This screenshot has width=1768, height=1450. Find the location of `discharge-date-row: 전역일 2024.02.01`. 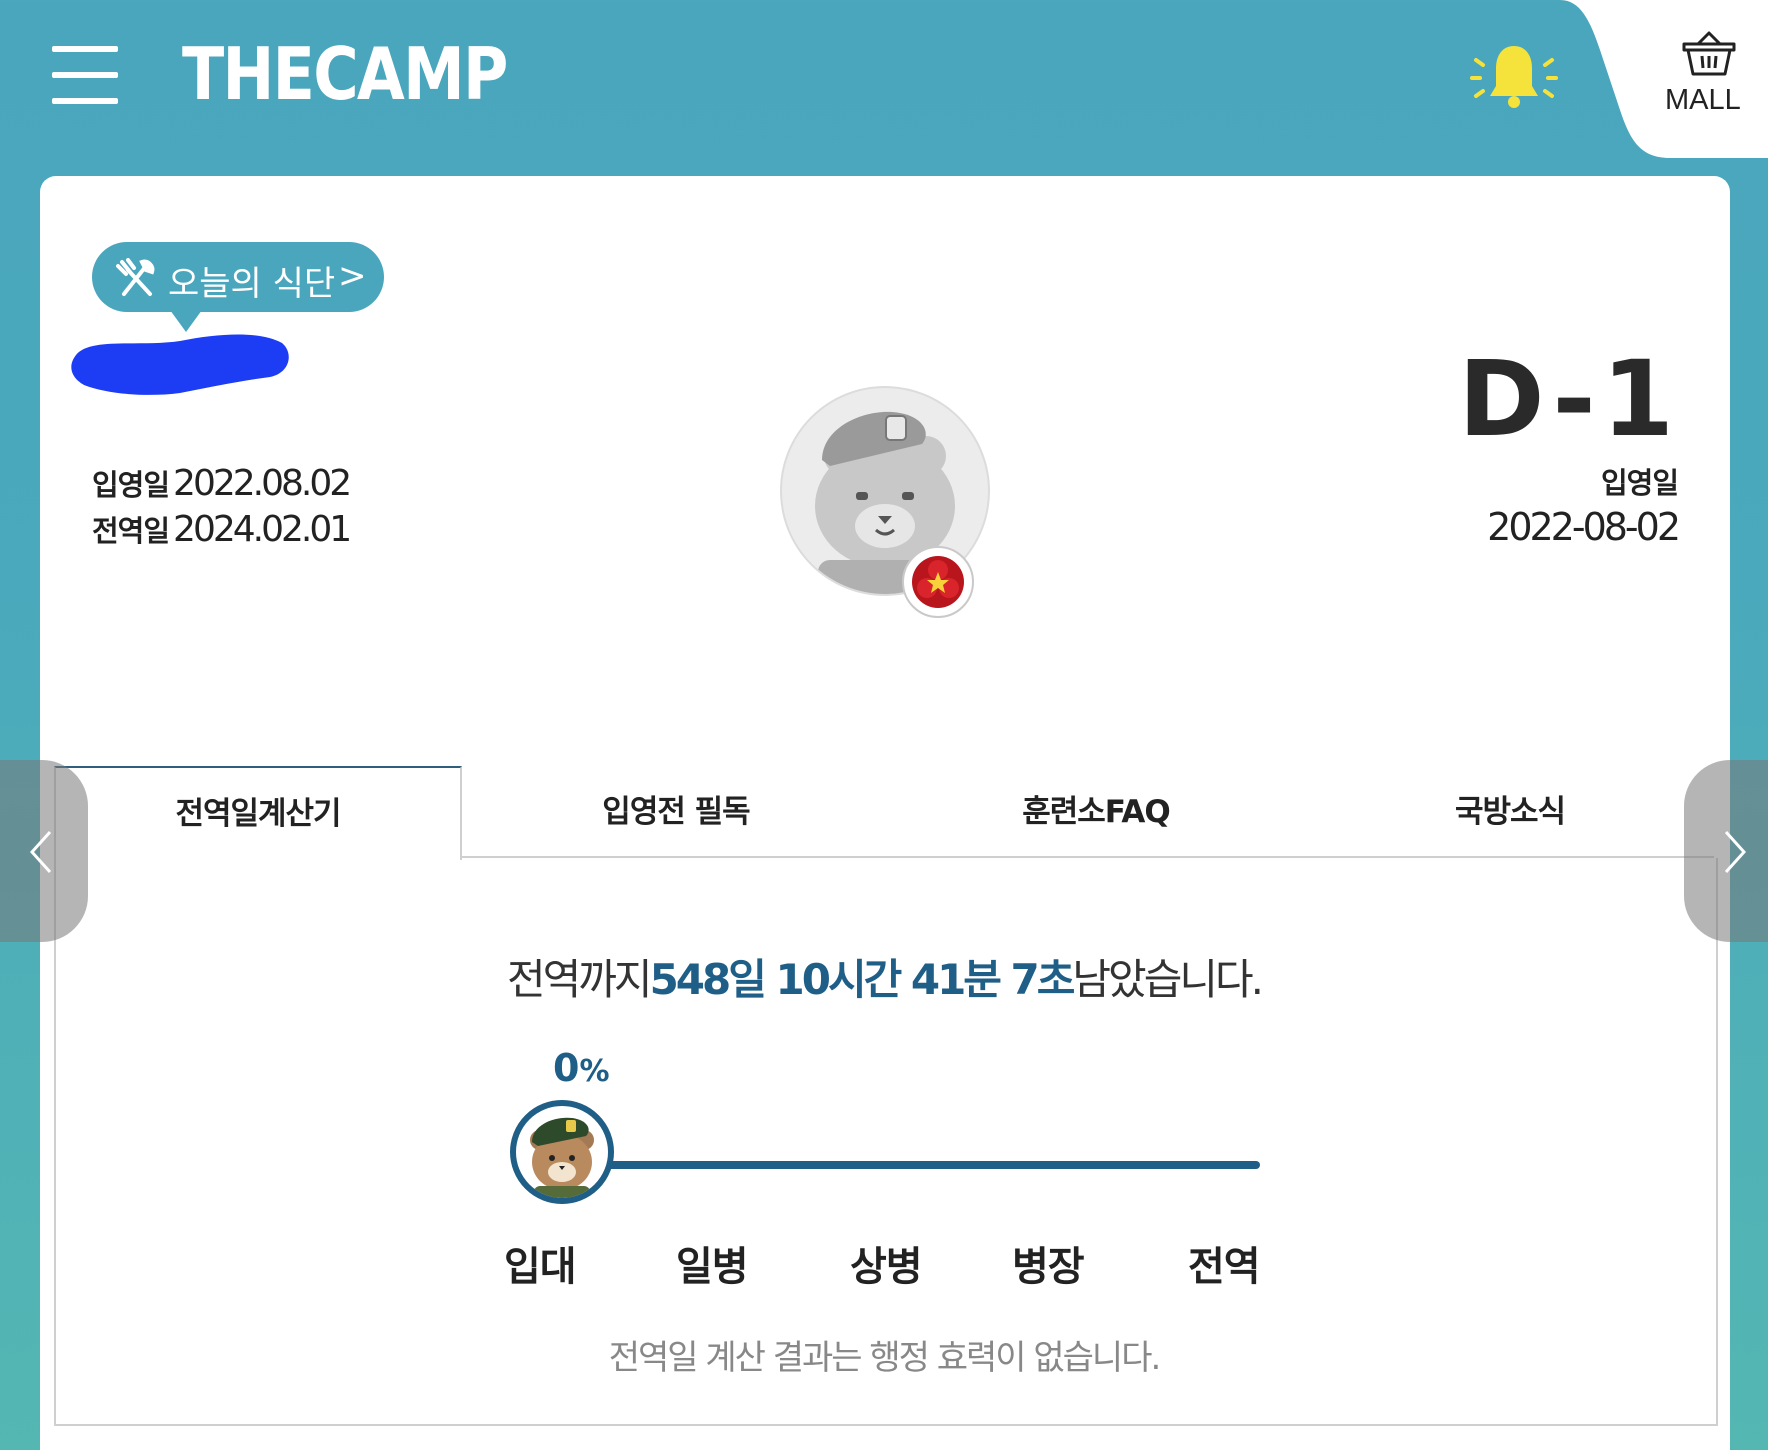

discharge-date-row: 전역일 2024.02.01 is located at coordinates (222, 529).